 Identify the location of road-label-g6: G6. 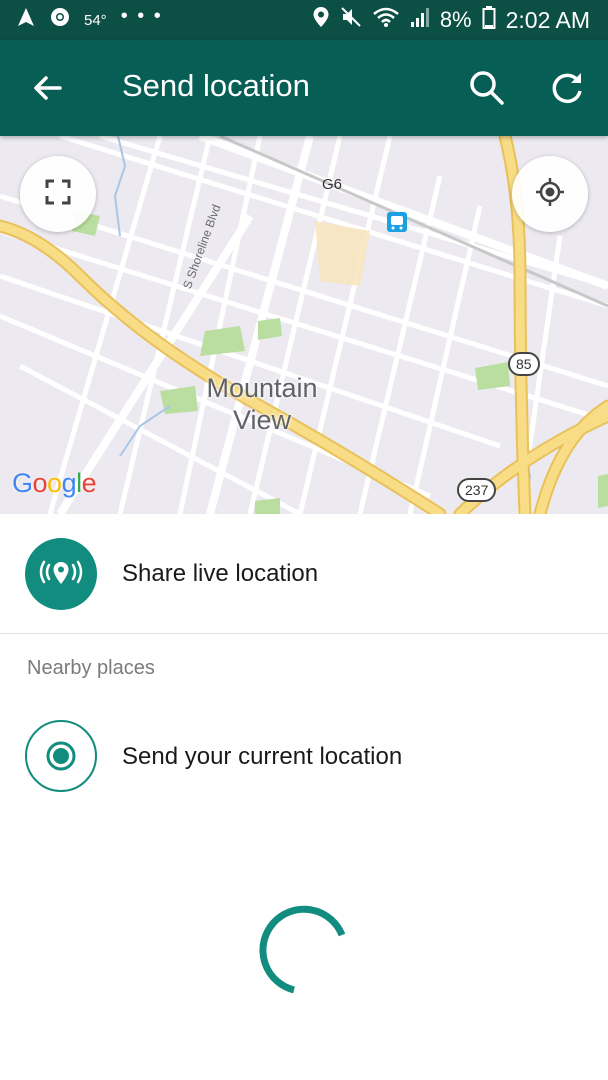
(332, 184).